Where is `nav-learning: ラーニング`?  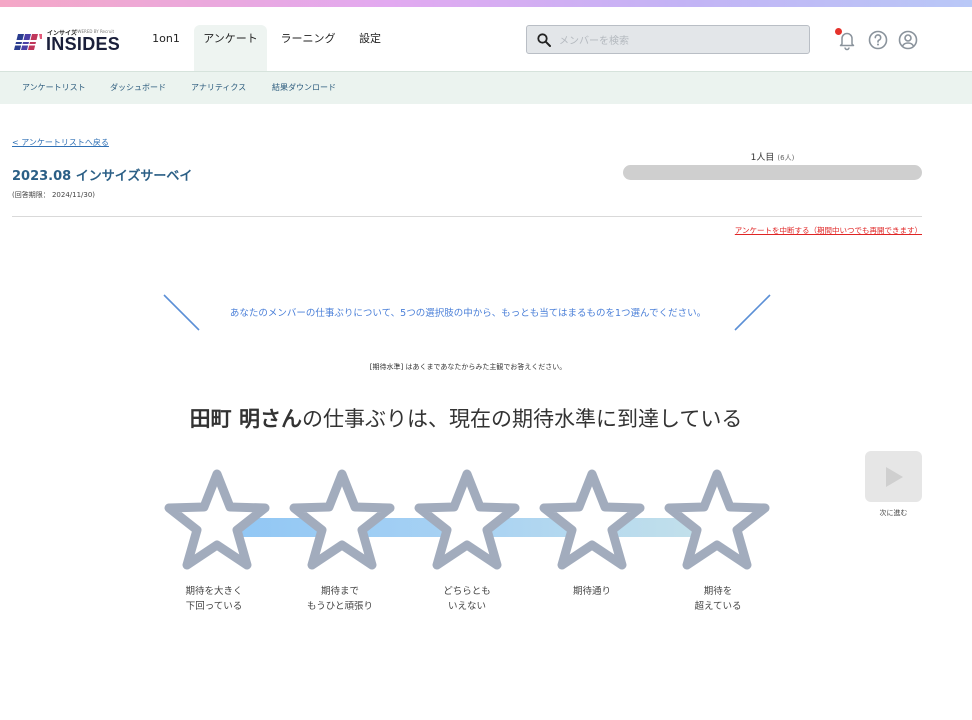 nav-learning: ラーニング is located at coordinates (308, 48).